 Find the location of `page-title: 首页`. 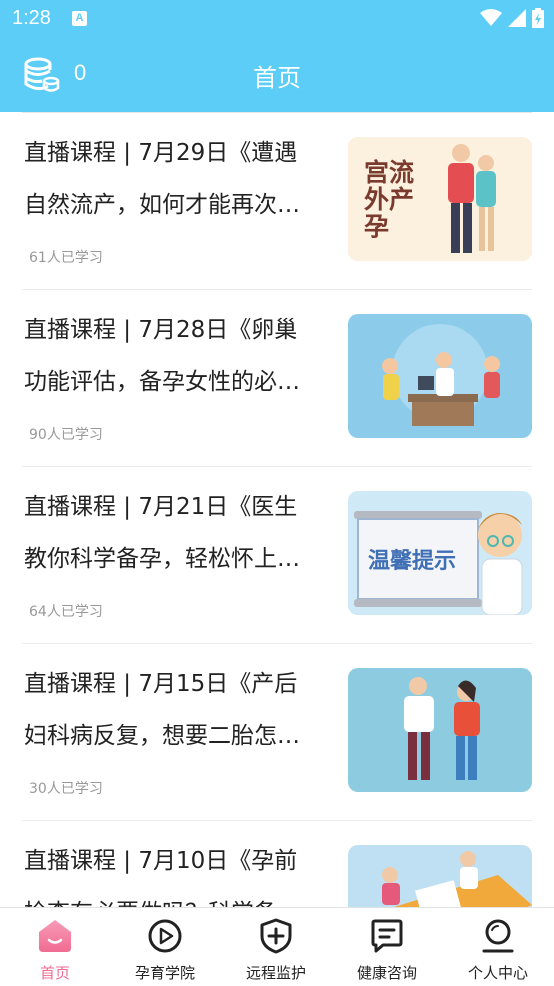

page-title: 首页 is located at coordinates (277, 78).